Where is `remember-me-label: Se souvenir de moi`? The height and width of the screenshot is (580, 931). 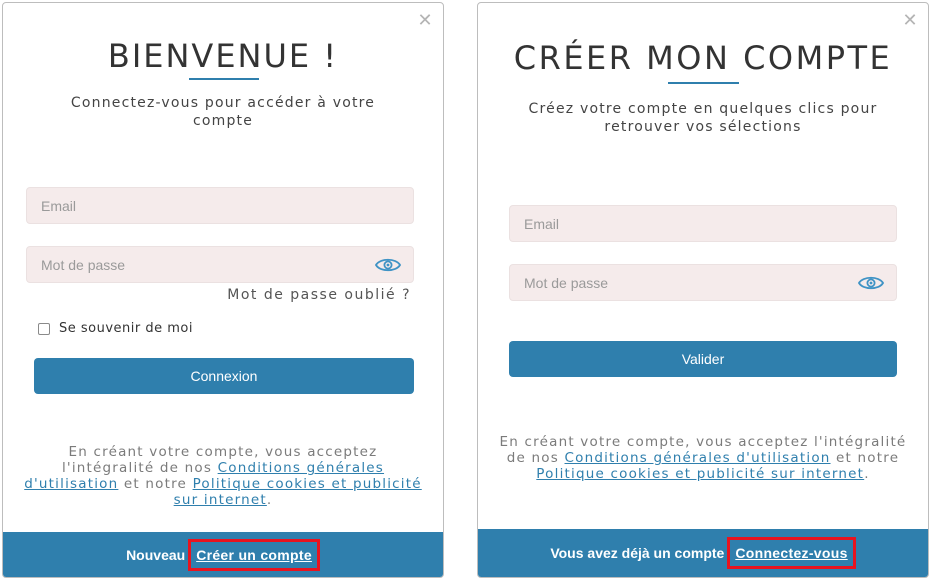
remember-me-label: Se souvenir de moi is located at coordinates (126, 328).